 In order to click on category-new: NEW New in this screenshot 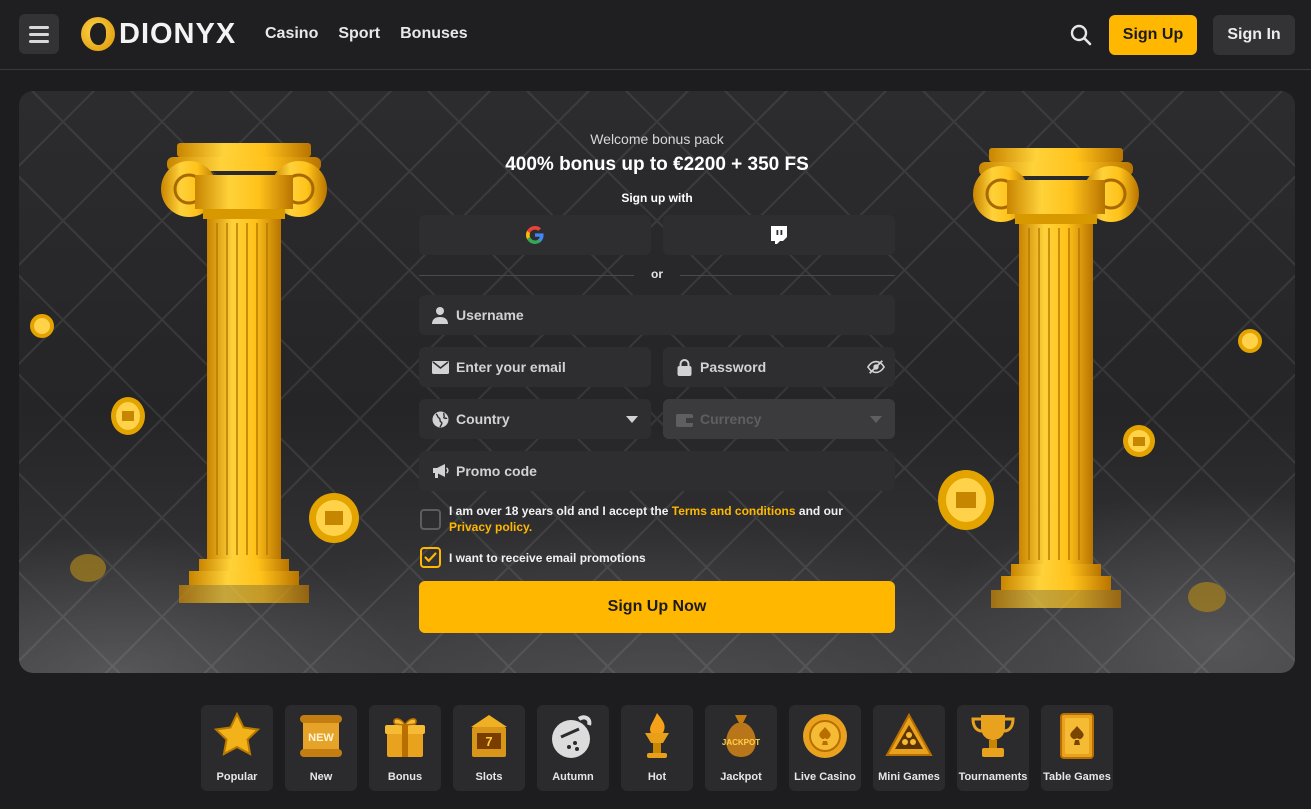, I will do `click(321, 748)`.